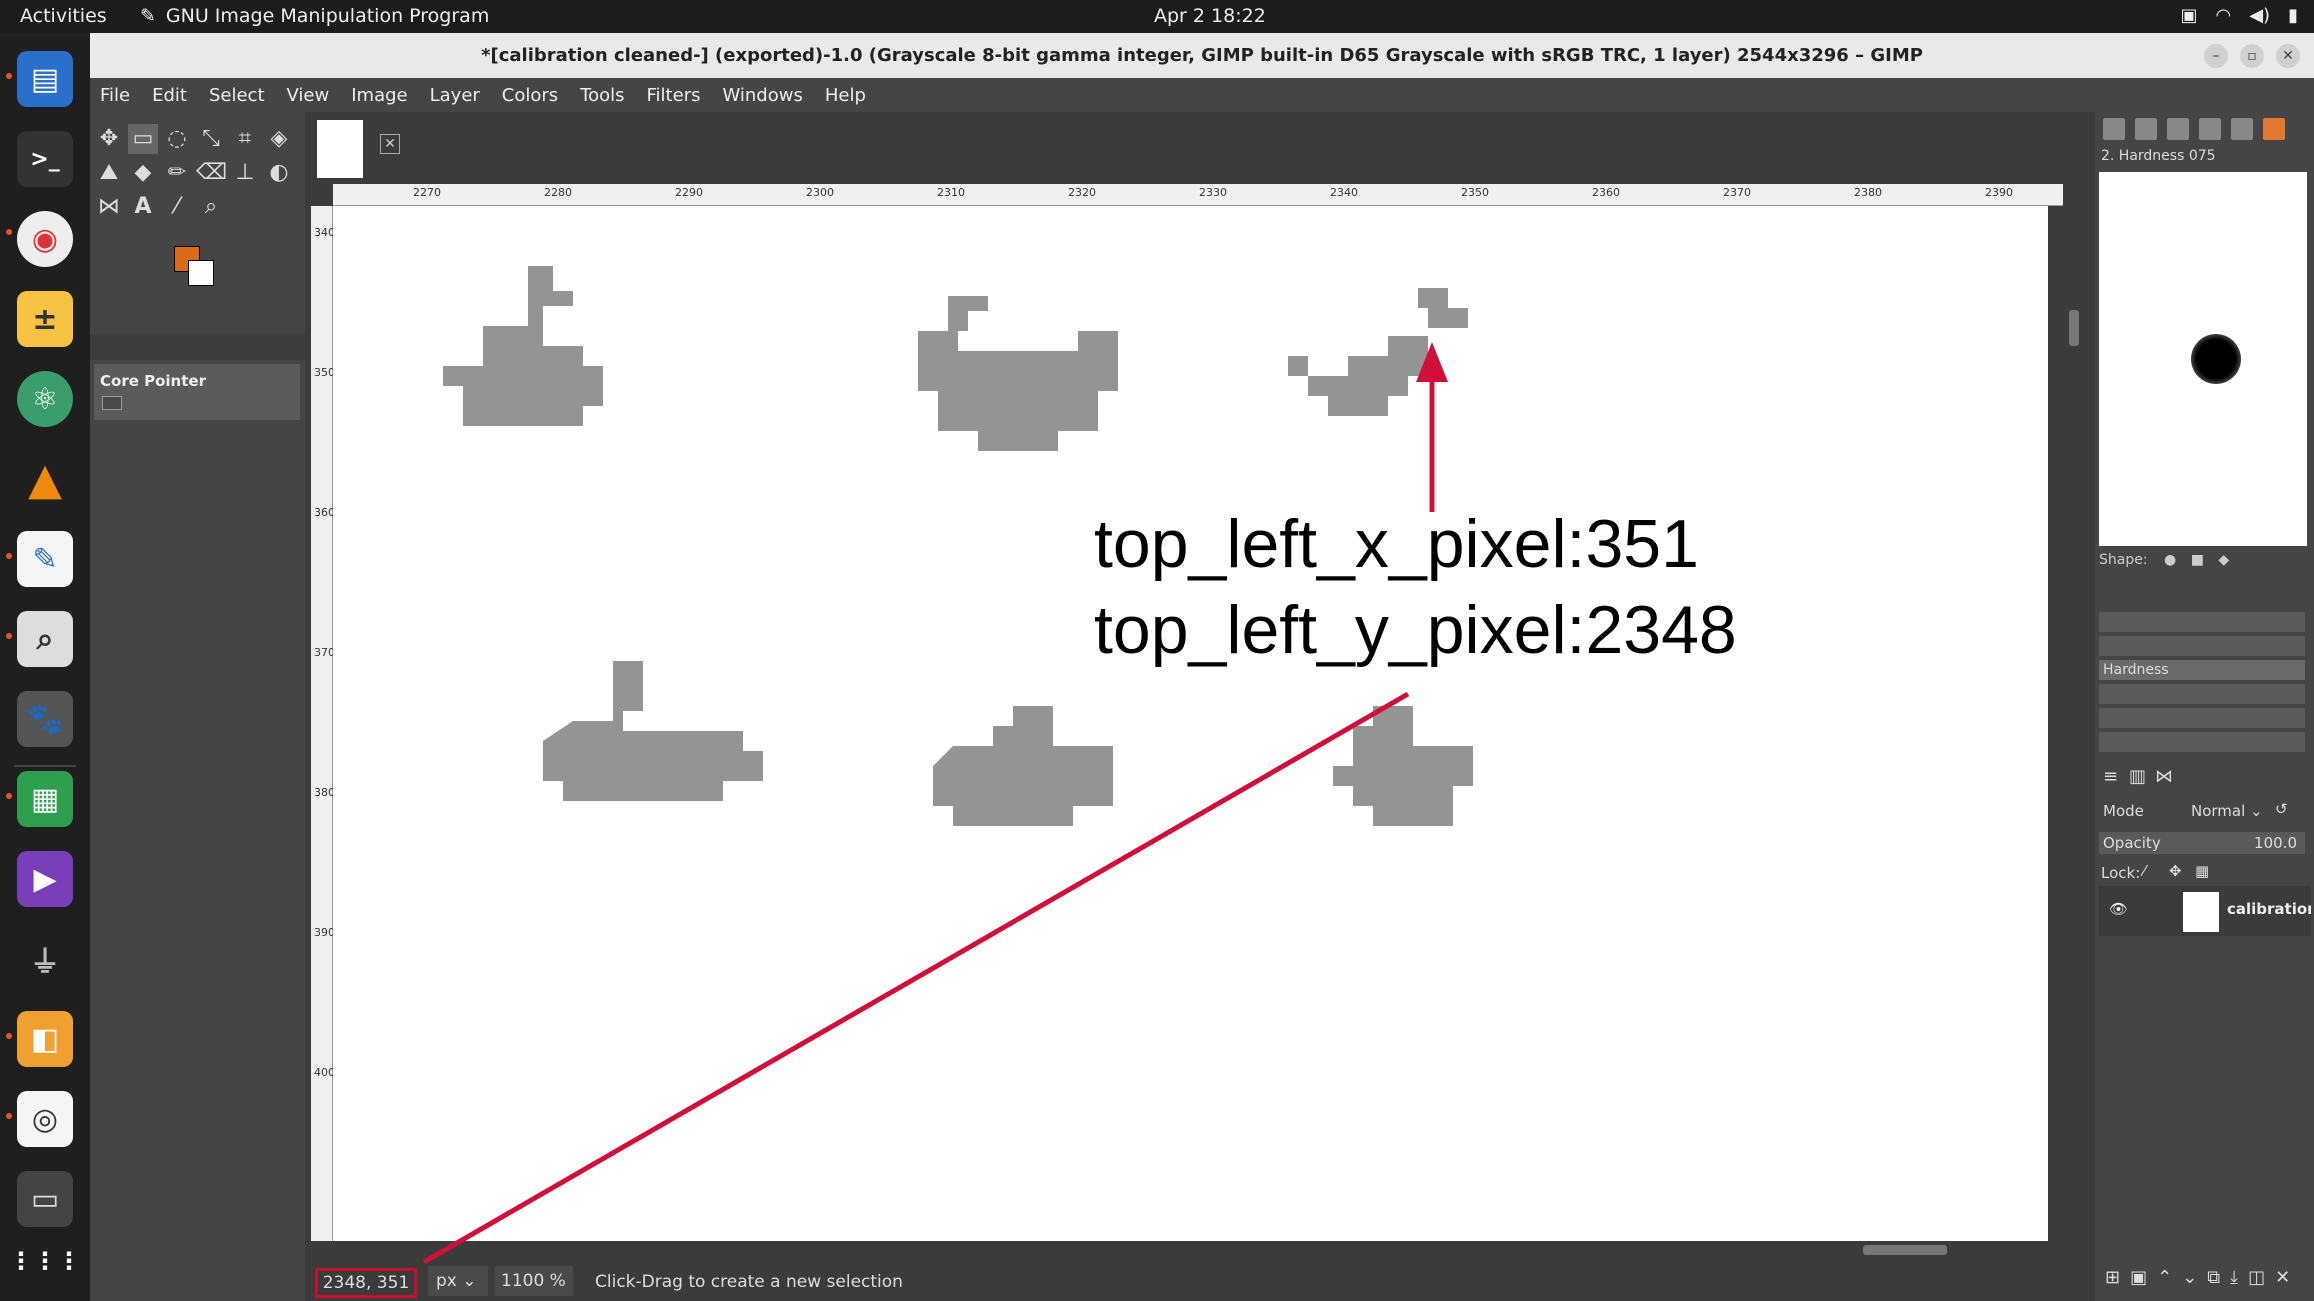  Describe the element at coordinates (2118, 909) in the screenshot. I see `visibility-eye-icon: 👁` at that location.